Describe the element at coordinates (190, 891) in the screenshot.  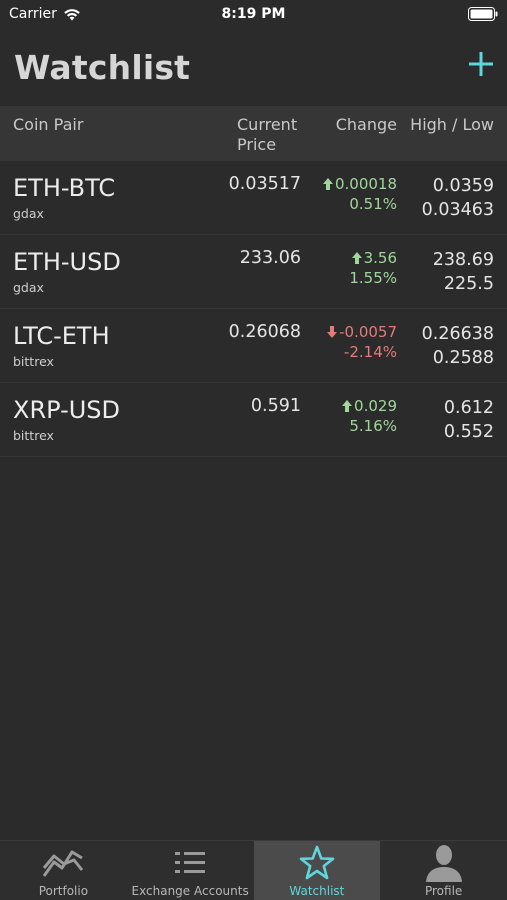
I see `tab-label: Exchange Accounts` at that location.